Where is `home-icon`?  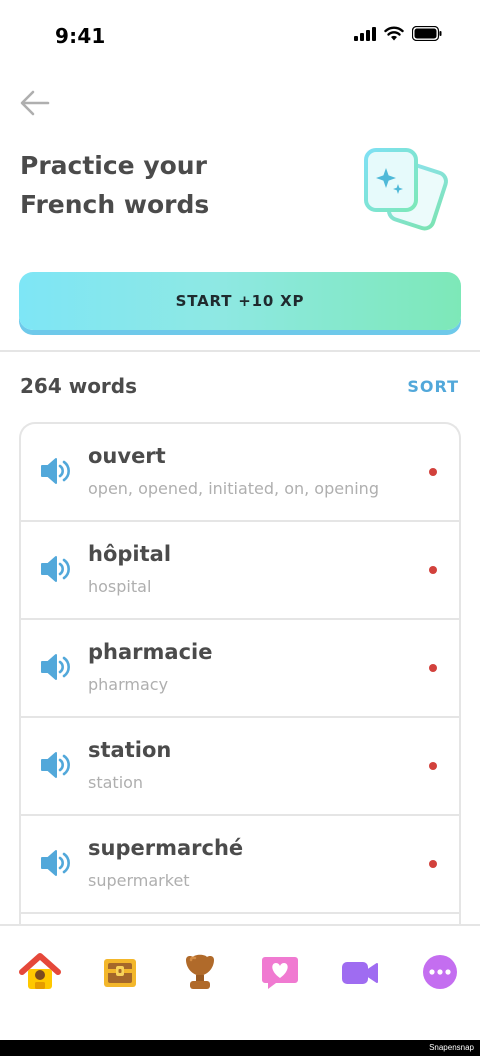
home-icon is located at coordinates (40, 971).